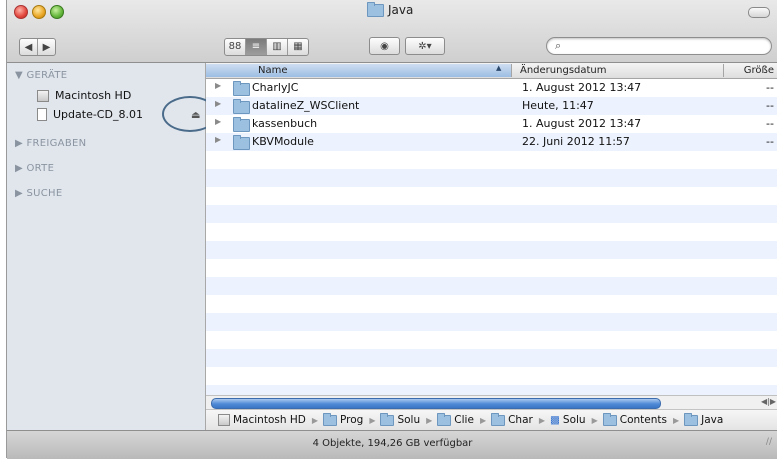  I want to click on sidebar-header-devices: ▼ GERÄTE, so click(41, 75).